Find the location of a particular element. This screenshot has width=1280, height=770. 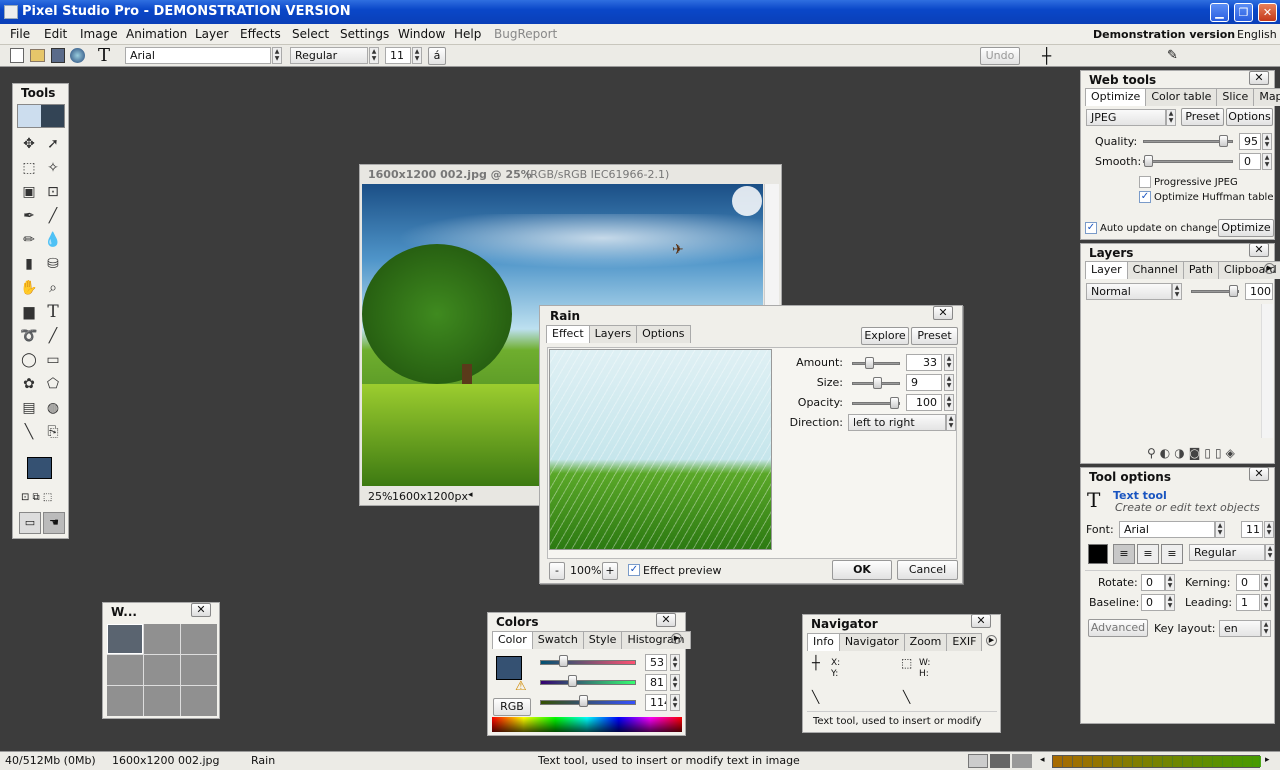

menu-window: Window is located at coordinates (421, 34).